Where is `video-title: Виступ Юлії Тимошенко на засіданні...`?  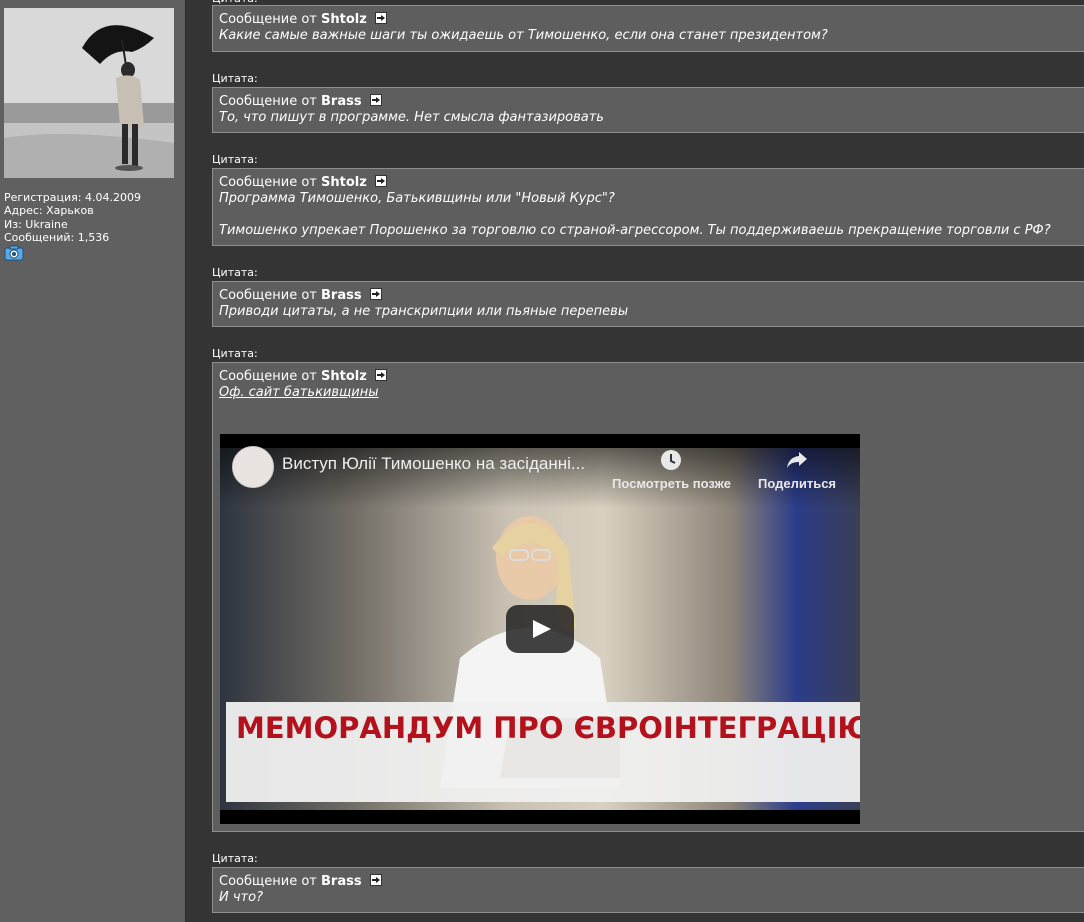 video-title: Виступ Юлії Тимошенко на засіданні... is located at coordinates (433, 463).